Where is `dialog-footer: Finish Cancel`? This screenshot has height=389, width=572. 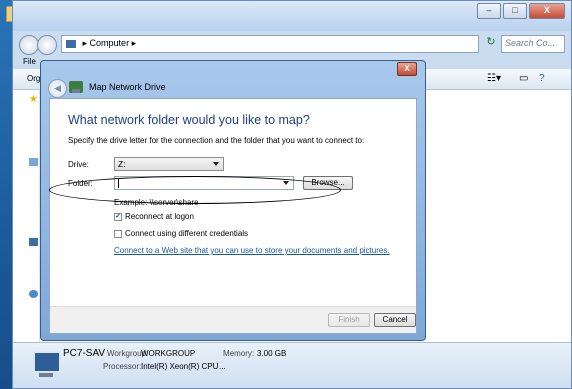
dialog-footer: Finish Cancel is located at coordinates (233, 319).